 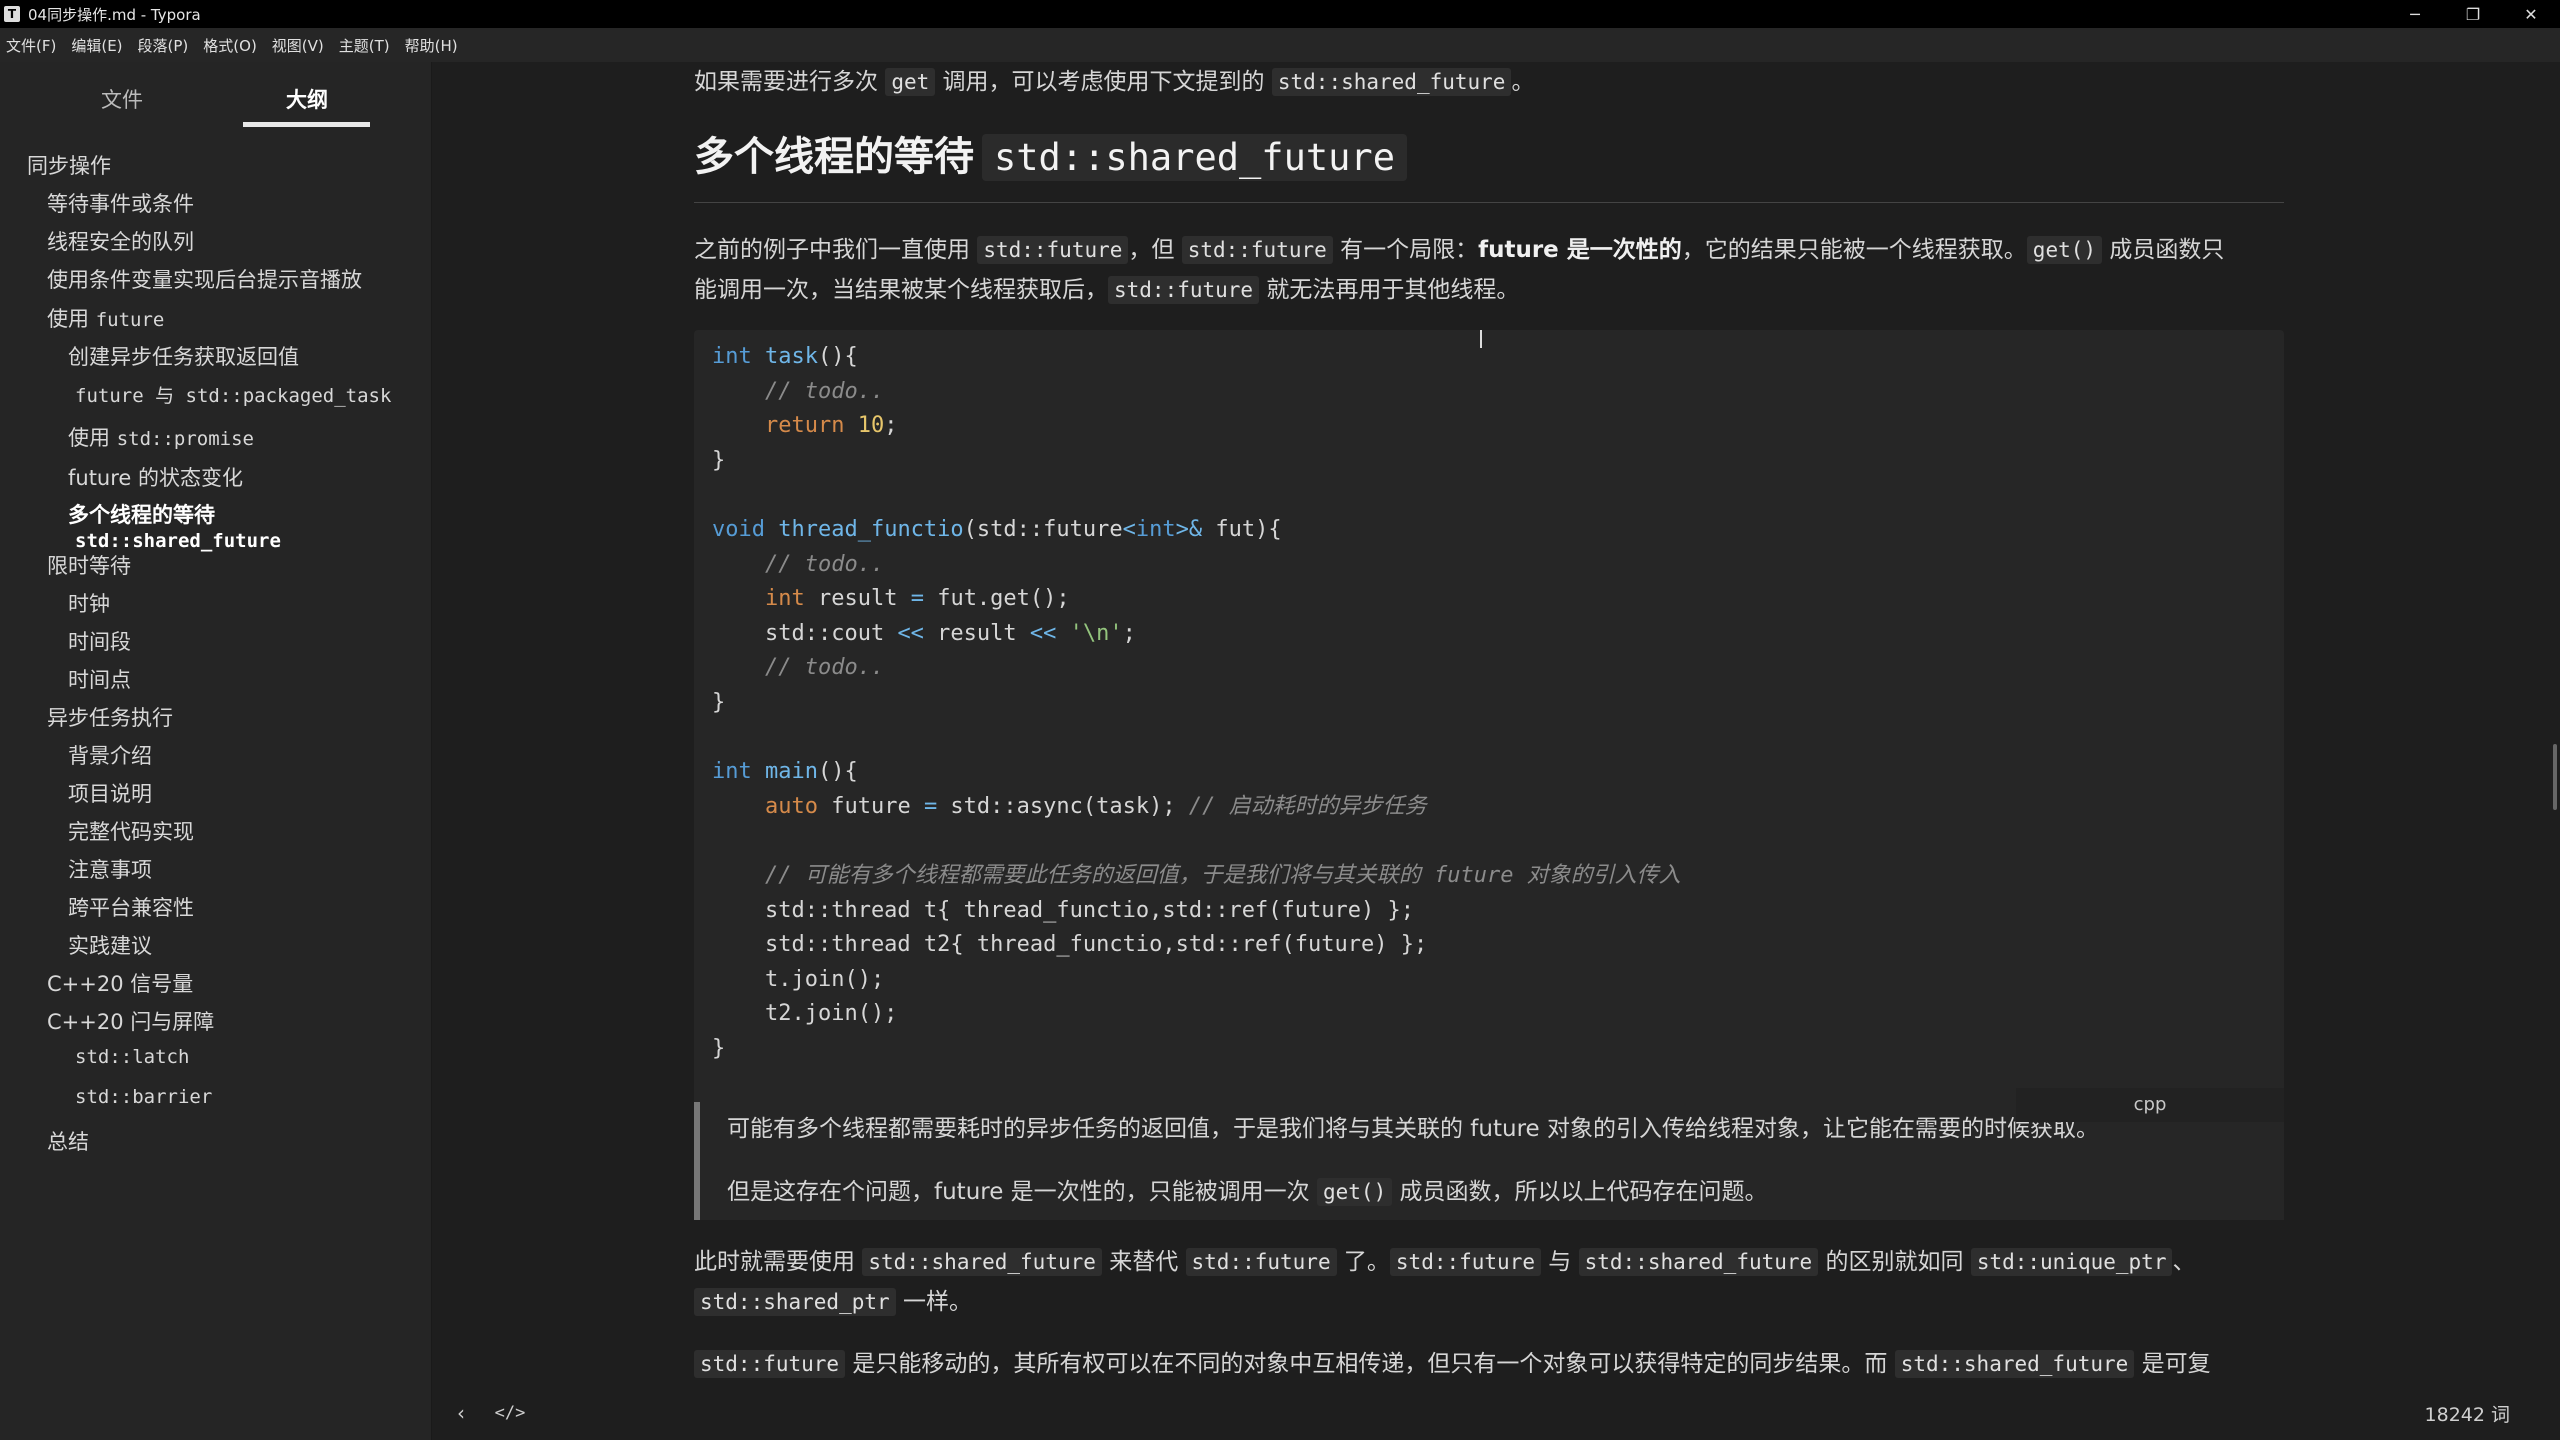 What do you see at coordinates (105, 318) in the screenshot?
I see `outline-item: 使用 future` at bounding box center [105, 318].